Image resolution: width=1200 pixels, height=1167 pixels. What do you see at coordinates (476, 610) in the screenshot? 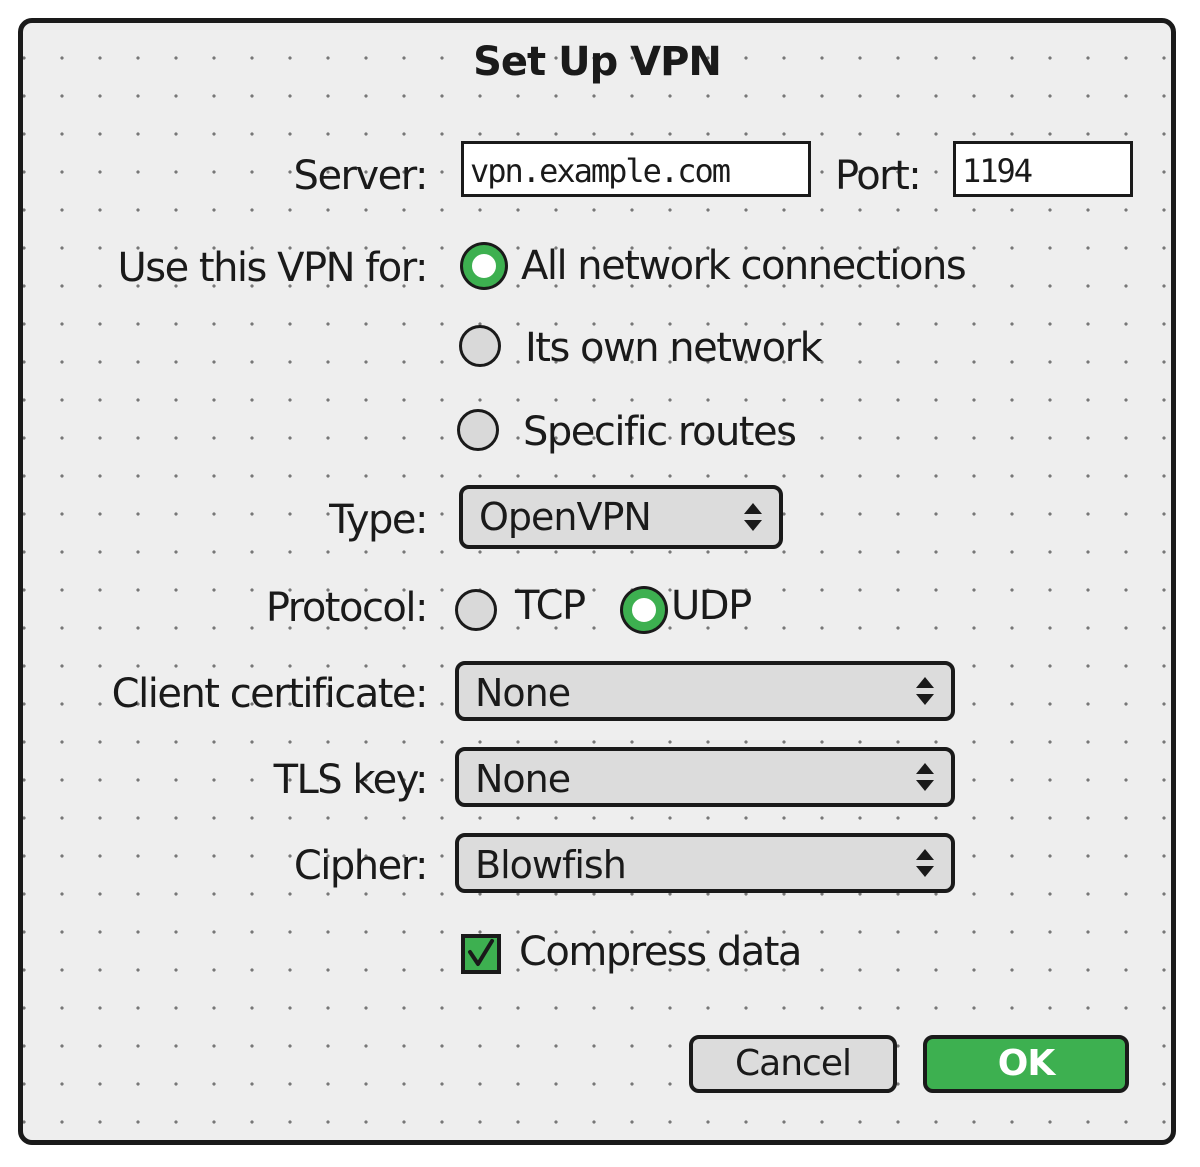
I see `radio-tcp` at bounding box center [476, 610].